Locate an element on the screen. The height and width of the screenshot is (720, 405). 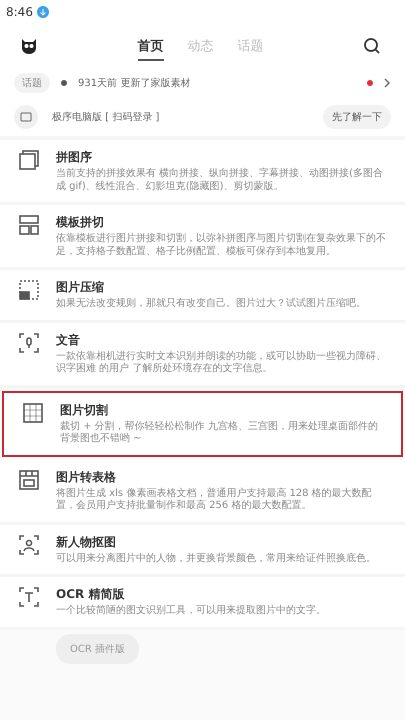
nav-tab: 首页 is located at coordinates (151, 46).